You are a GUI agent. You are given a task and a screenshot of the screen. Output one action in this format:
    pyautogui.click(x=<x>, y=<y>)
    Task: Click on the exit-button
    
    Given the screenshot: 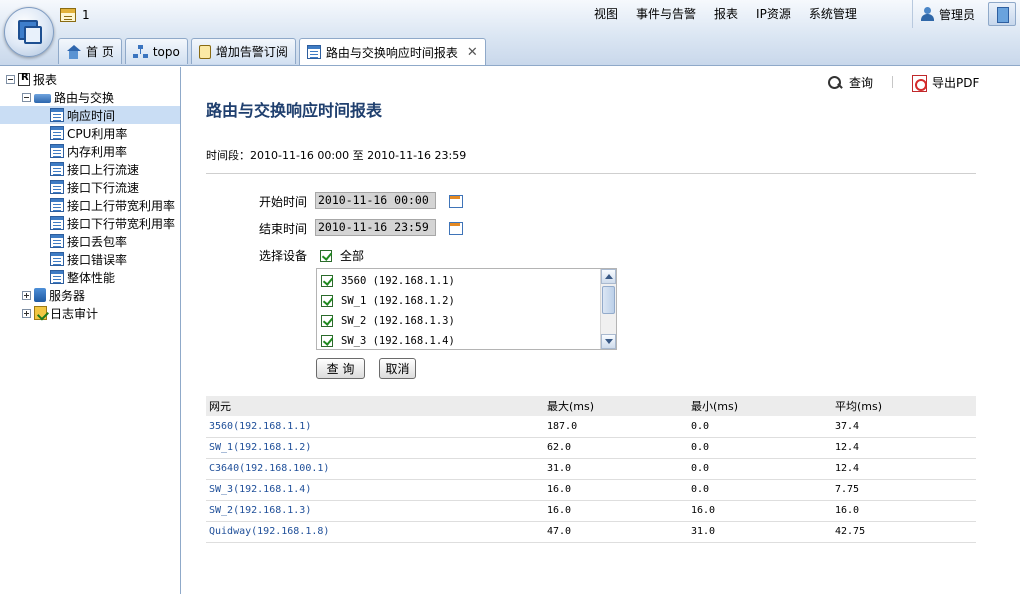 What is the action you would take?
    pyautogui.click(x=1002, y=14)
    